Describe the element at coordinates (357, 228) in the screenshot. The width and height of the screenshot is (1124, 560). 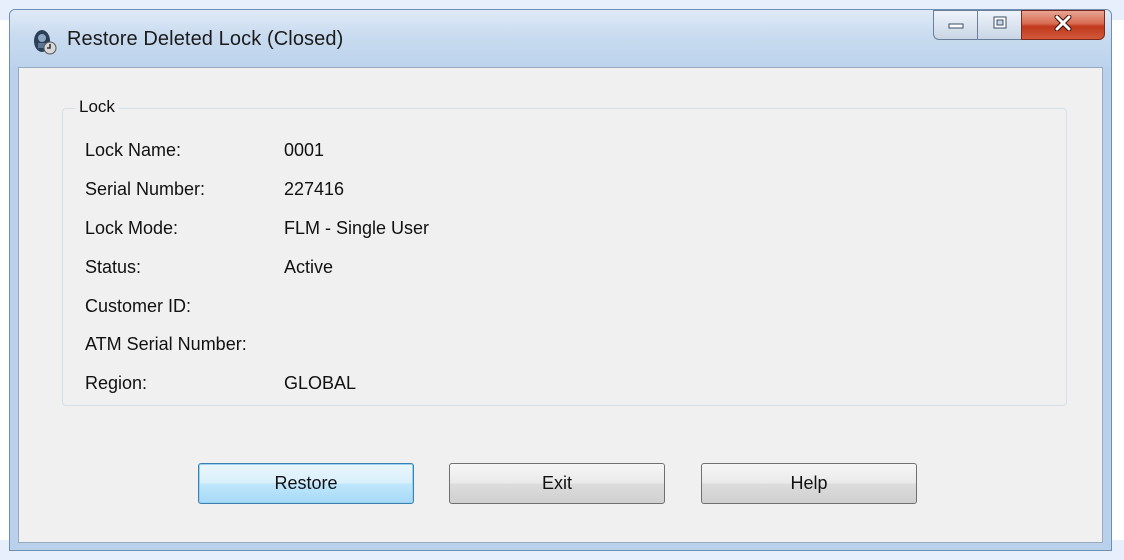
I see `field-value: FLM - Single User` at that location.